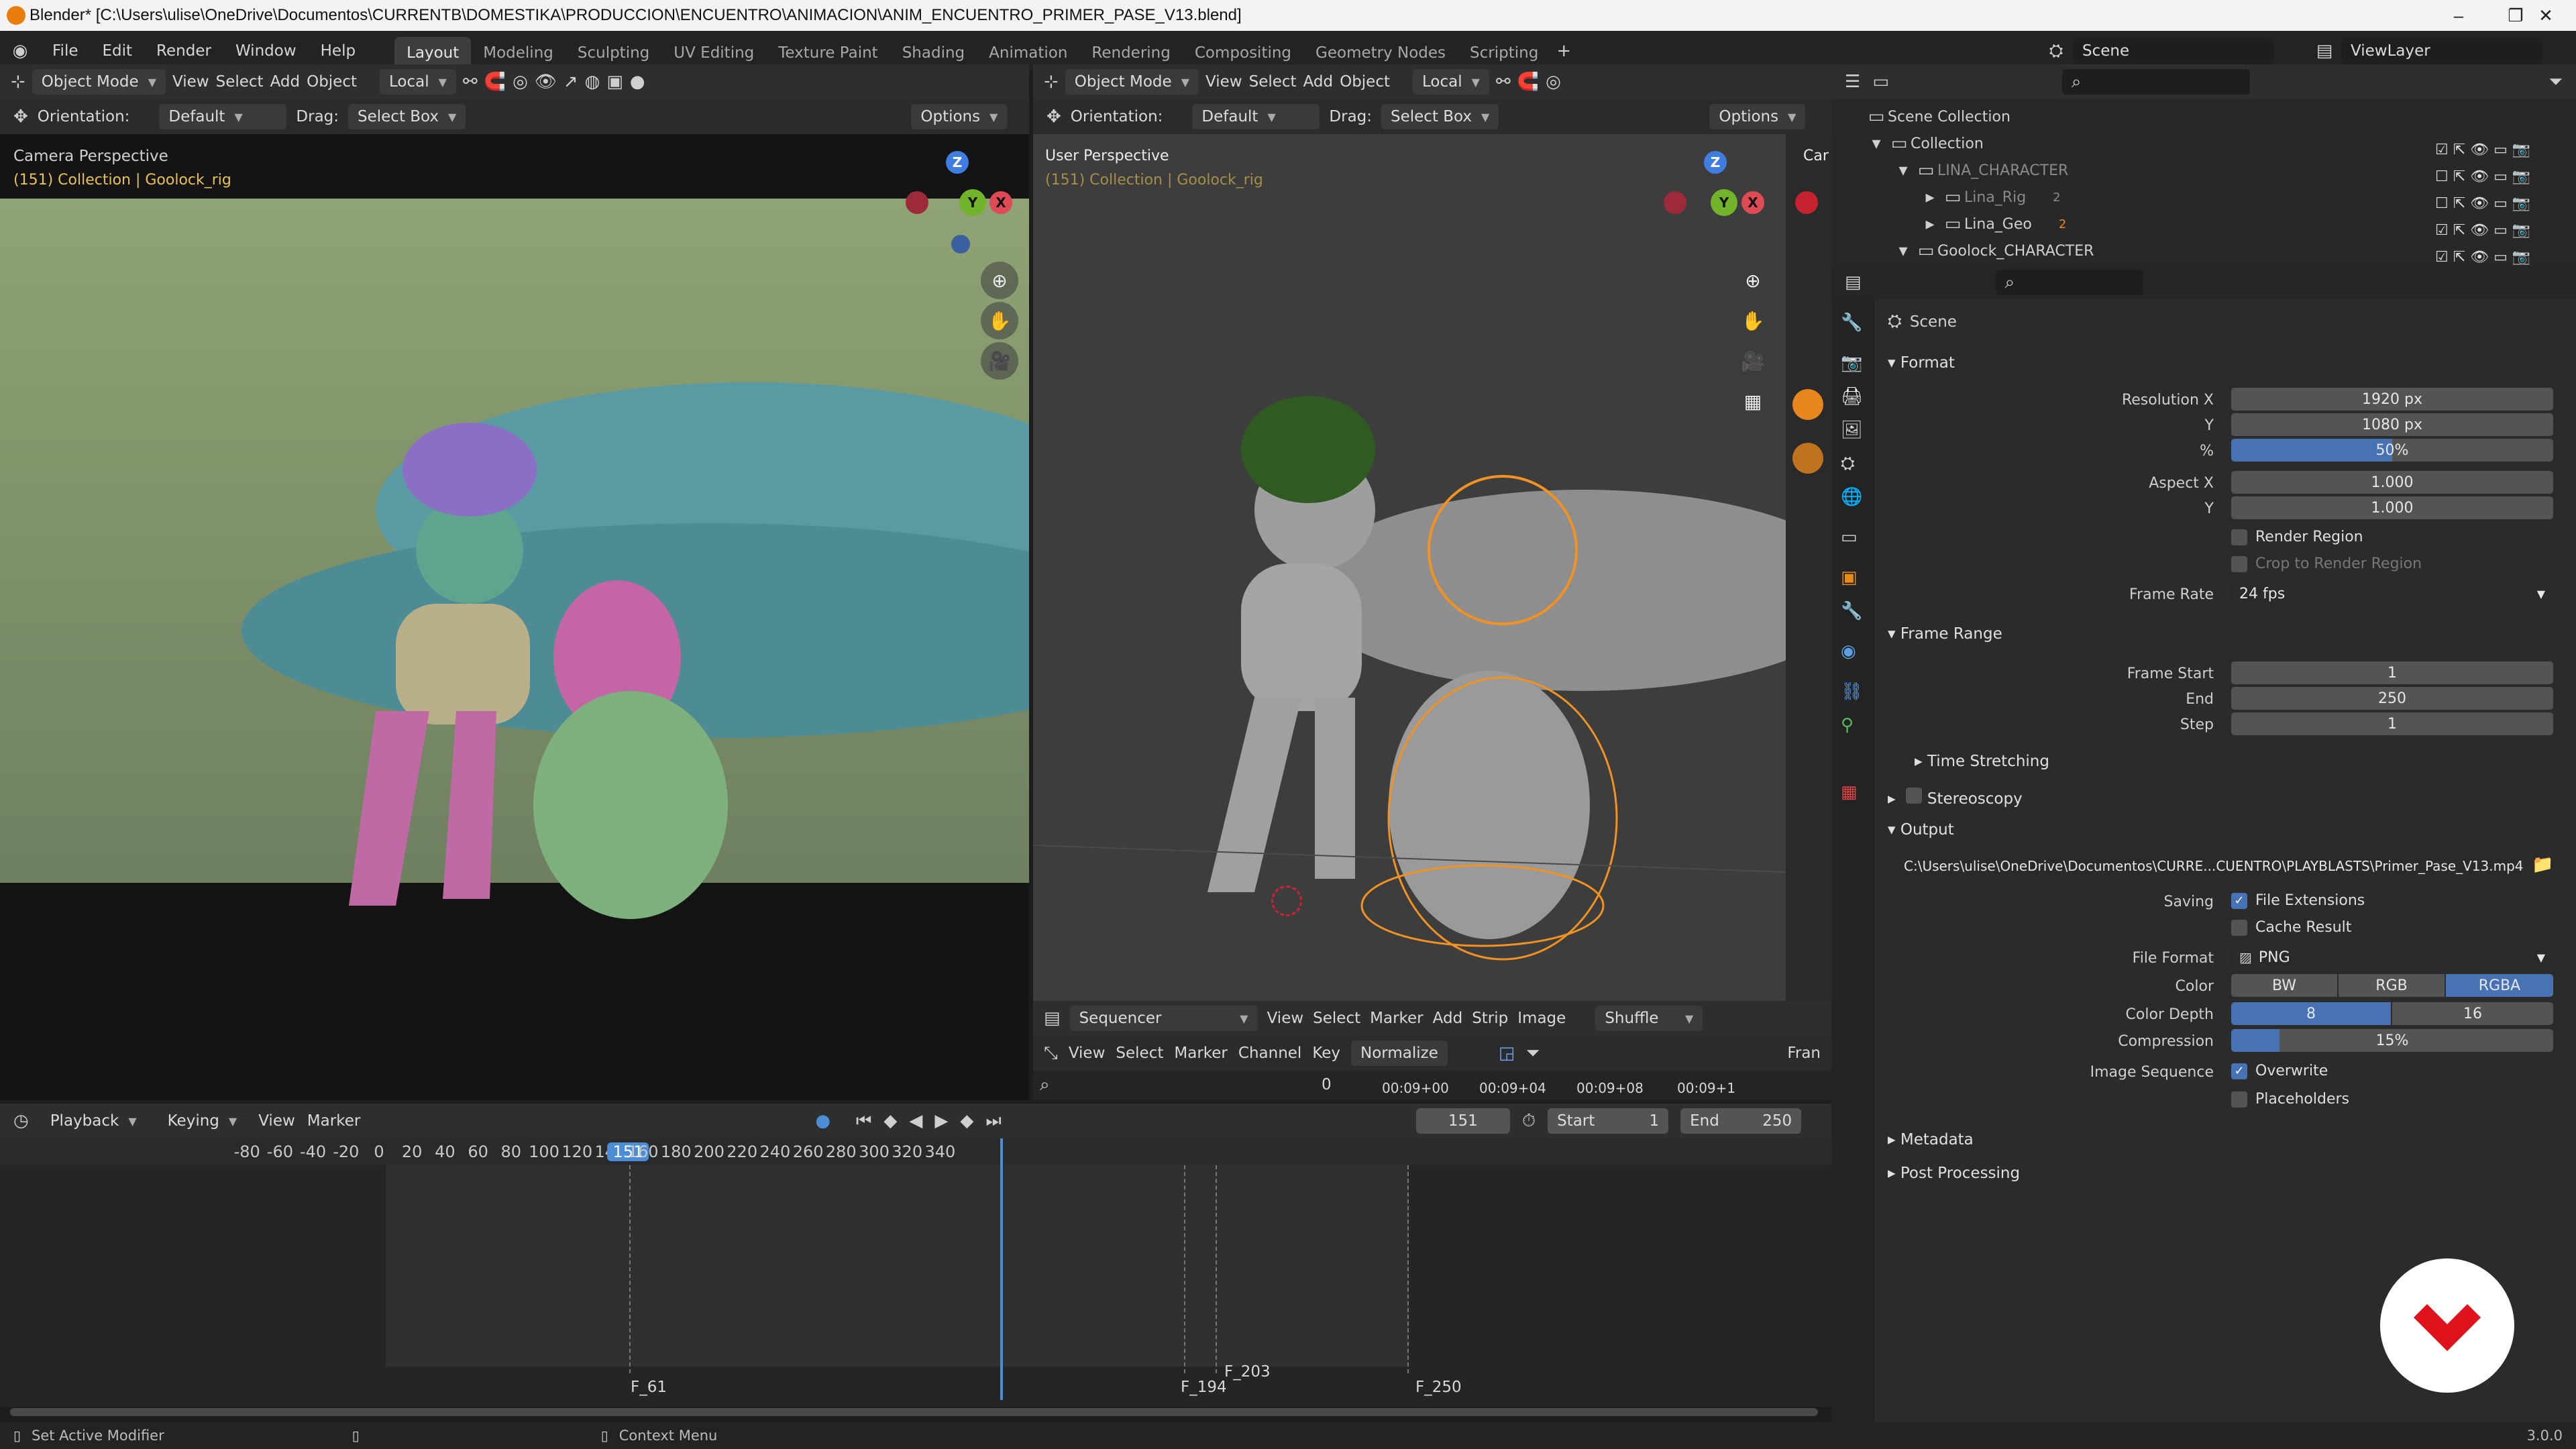 This screenshot has height=1449, width=2576. What do you see at coordinates (1876, 143) in the screenshot?
I see `expand-icon: ▾` at bounding box center [1876, 143].